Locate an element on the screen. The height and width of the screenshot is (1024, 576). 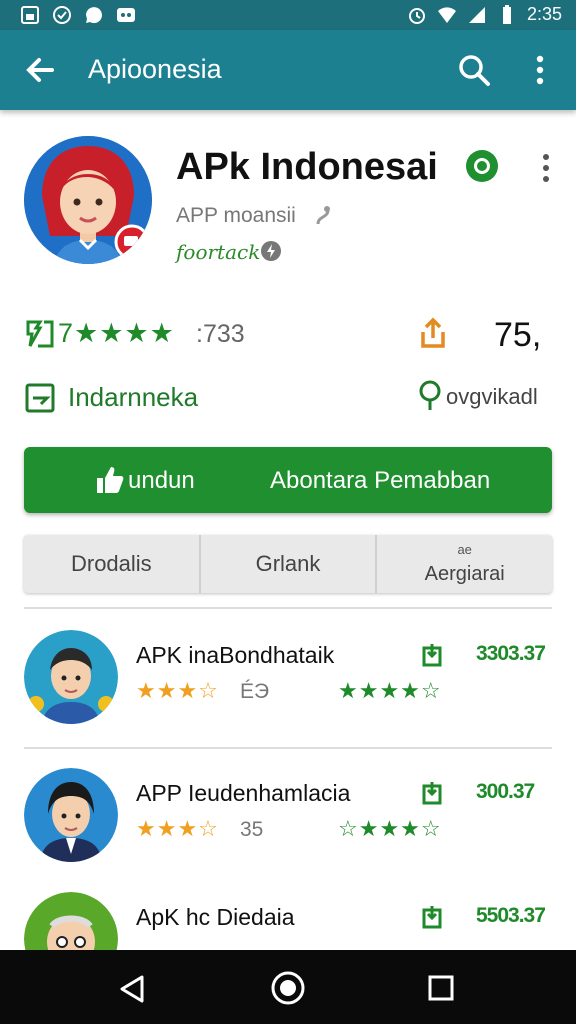
mail-notification-icon is located at coordinates (126, 15).